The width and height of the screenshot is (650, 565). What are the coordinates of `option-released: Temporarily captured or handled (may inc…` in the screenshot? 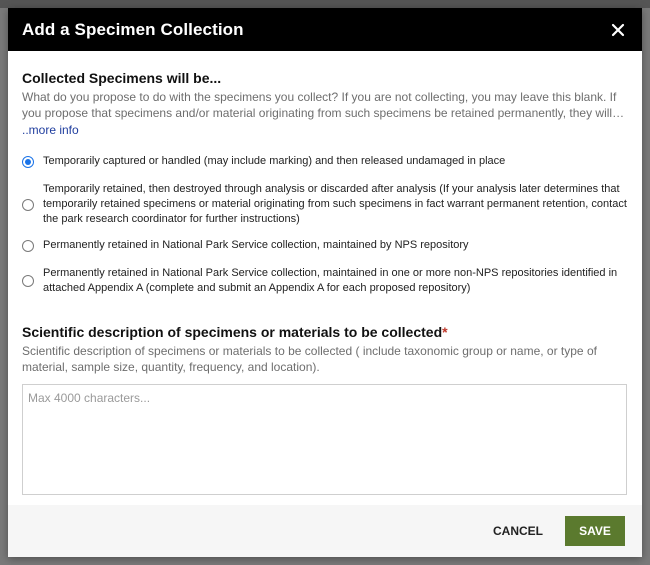 It's located at (324, 161).